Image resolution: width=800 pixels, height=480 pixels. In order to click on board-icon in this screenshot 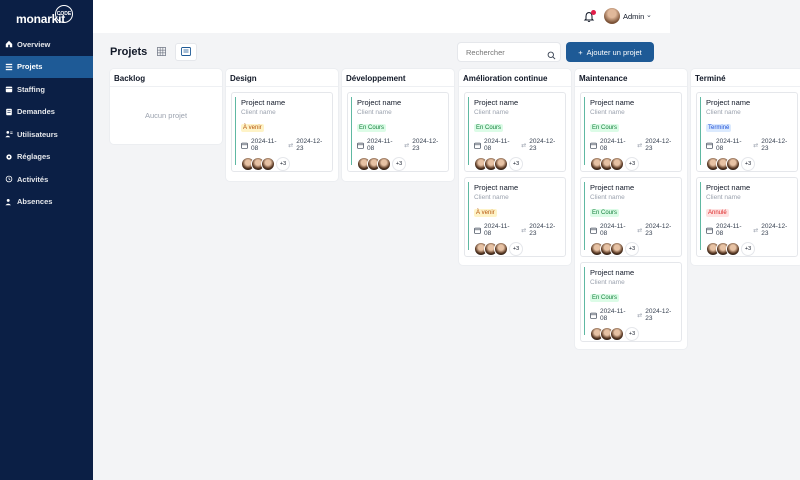, I will do `click(186, 52)`.